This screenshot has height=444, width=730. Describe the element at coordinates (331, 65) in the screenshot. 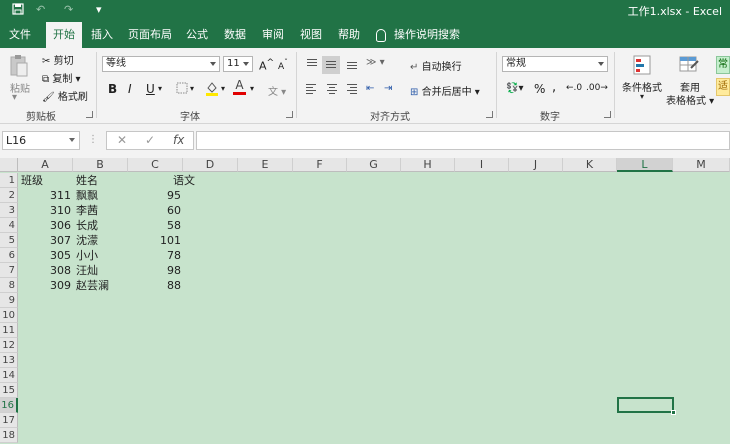

I see `align-middle-icon` at that location.